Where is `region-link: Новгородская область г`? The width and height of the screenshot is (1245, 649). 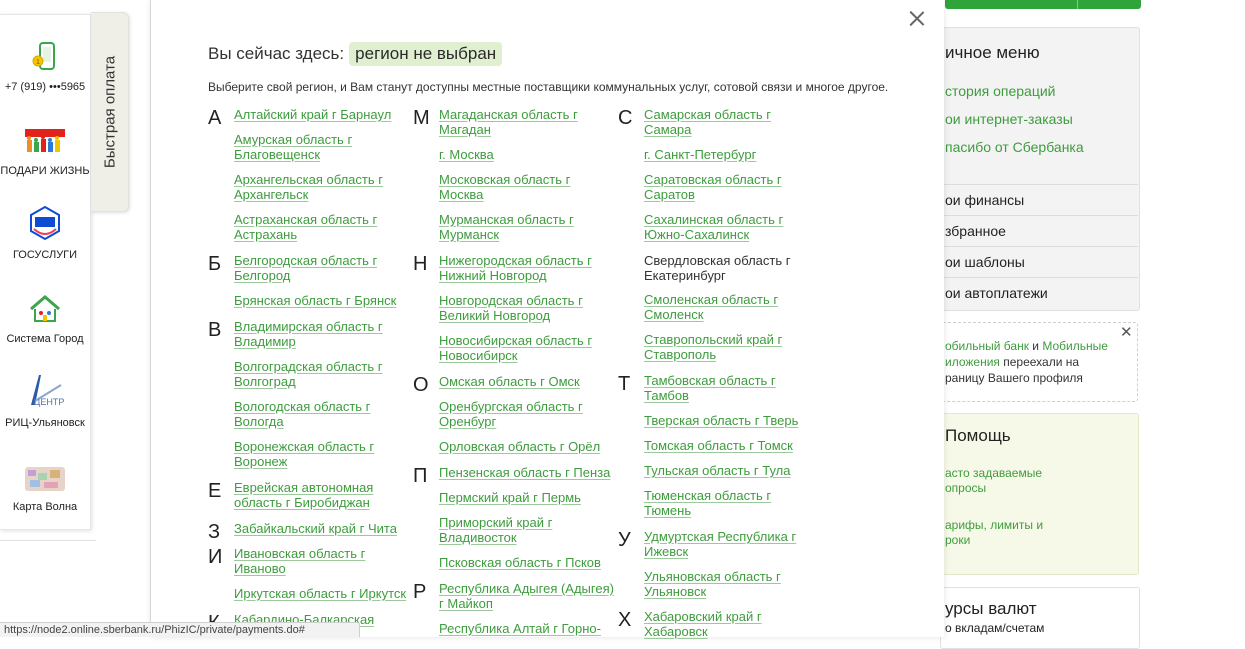 region-link: Новгородская область г is located at coordinates (511, 300).